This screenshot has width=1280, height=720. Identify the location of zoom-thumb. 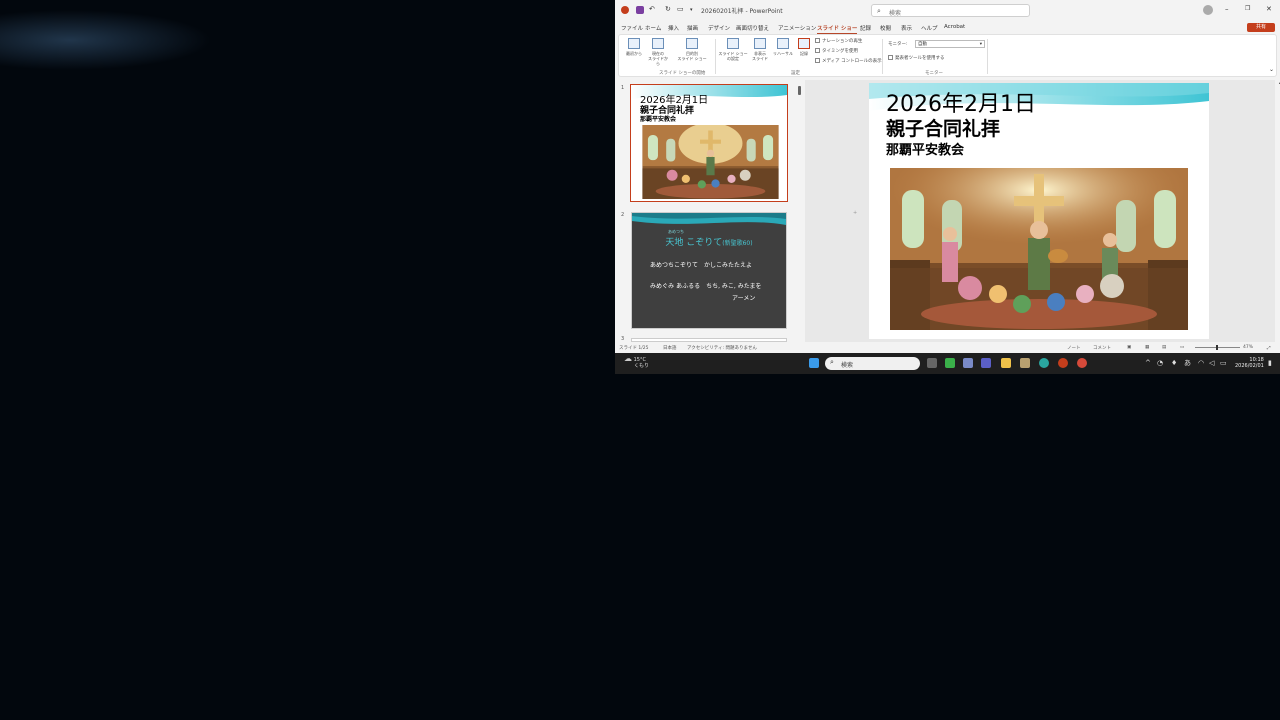
(1217, 347).